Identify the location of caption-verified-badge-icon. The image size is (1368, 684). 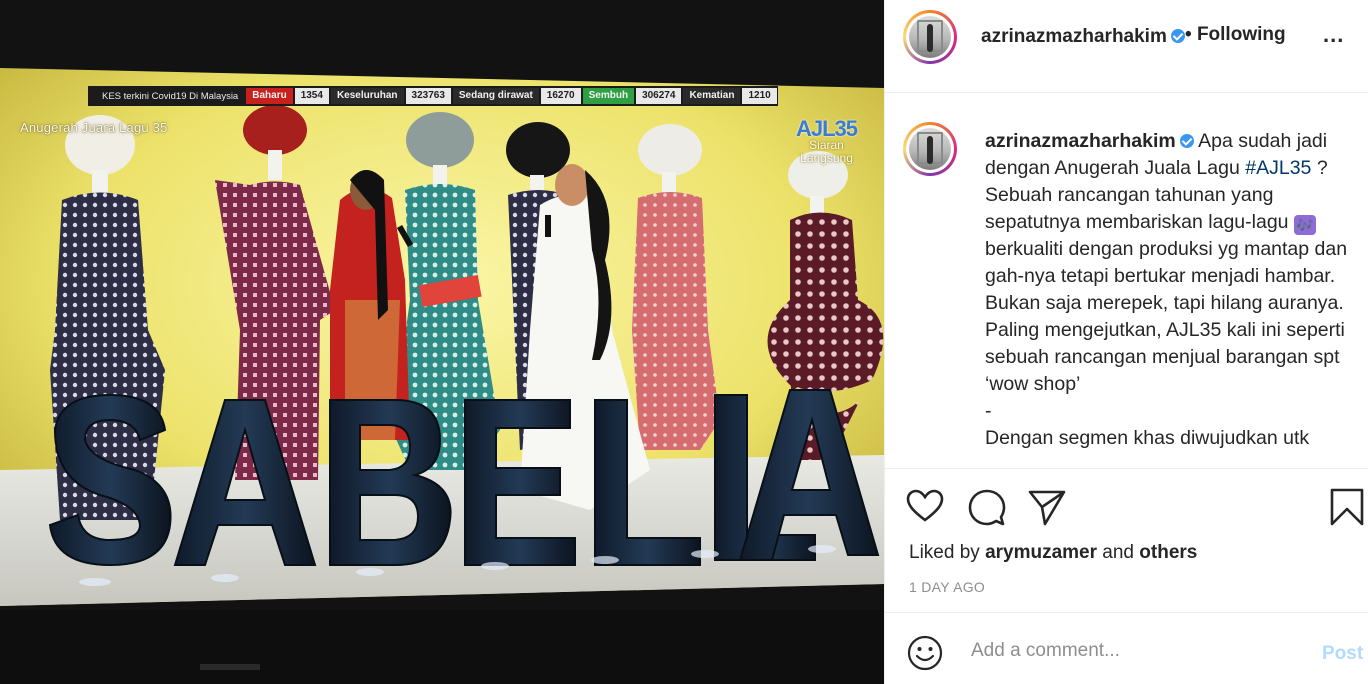
(1186, 141).